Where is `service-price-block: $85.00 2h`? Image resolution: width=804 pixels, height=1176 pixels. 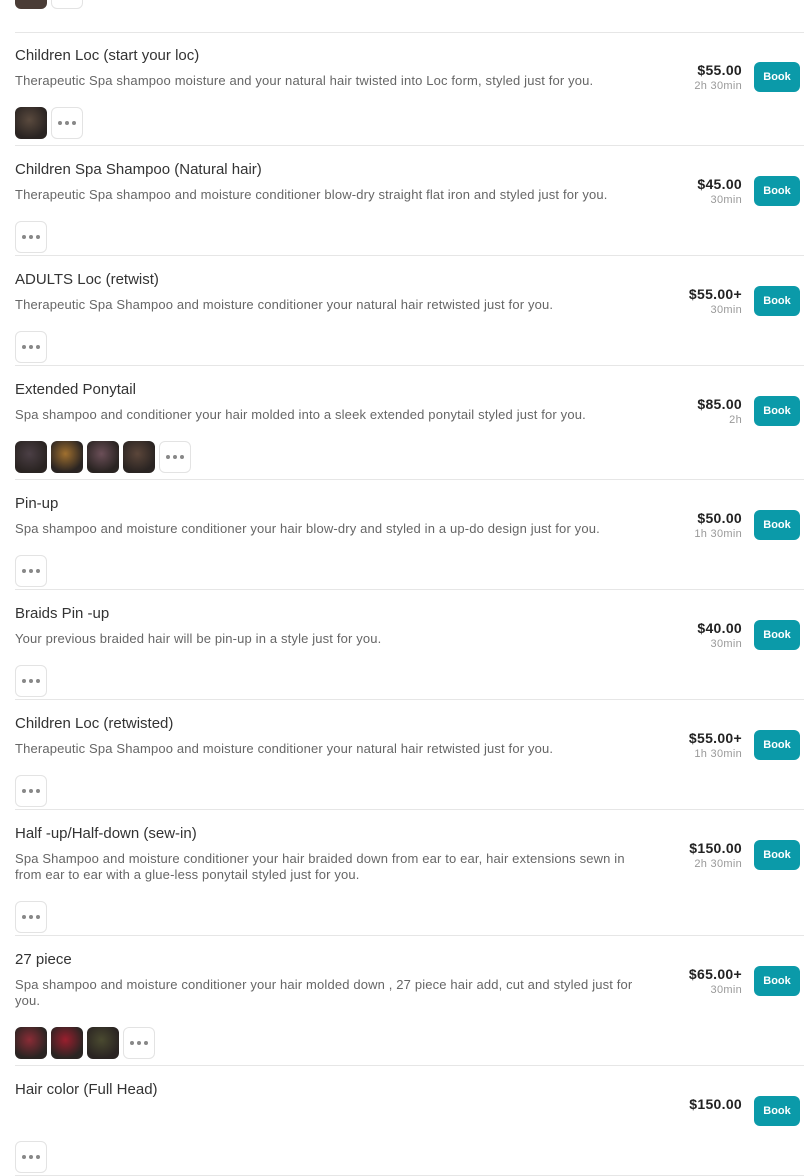 service-price-block: $85.00 2h is located at coordinates (719, 411).